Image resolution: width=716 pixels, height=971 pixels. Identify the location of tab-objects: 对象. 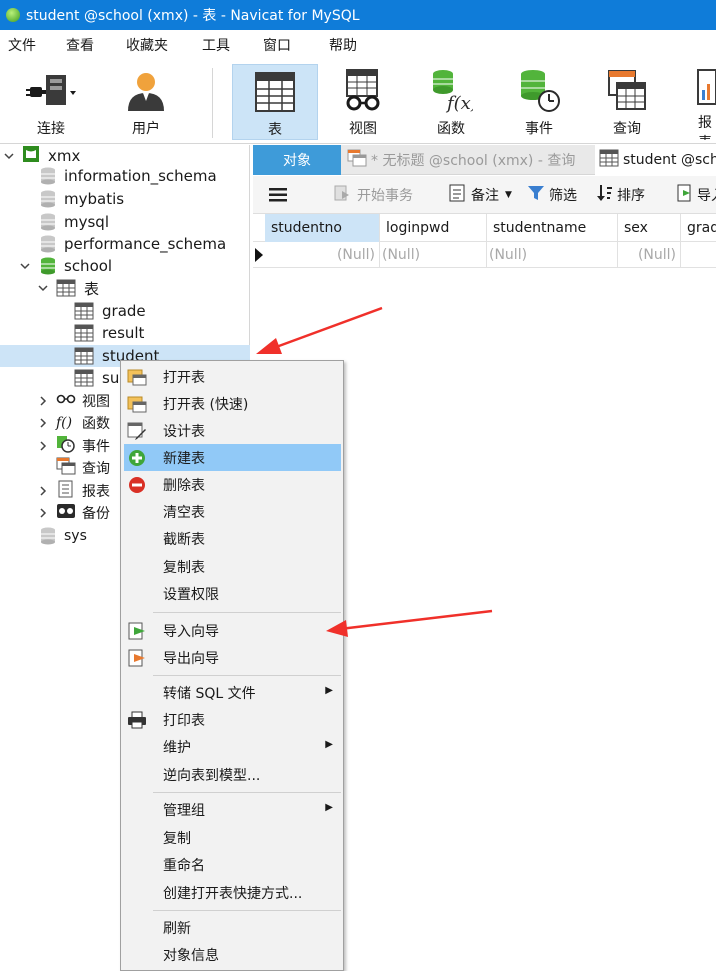
(297, 160).